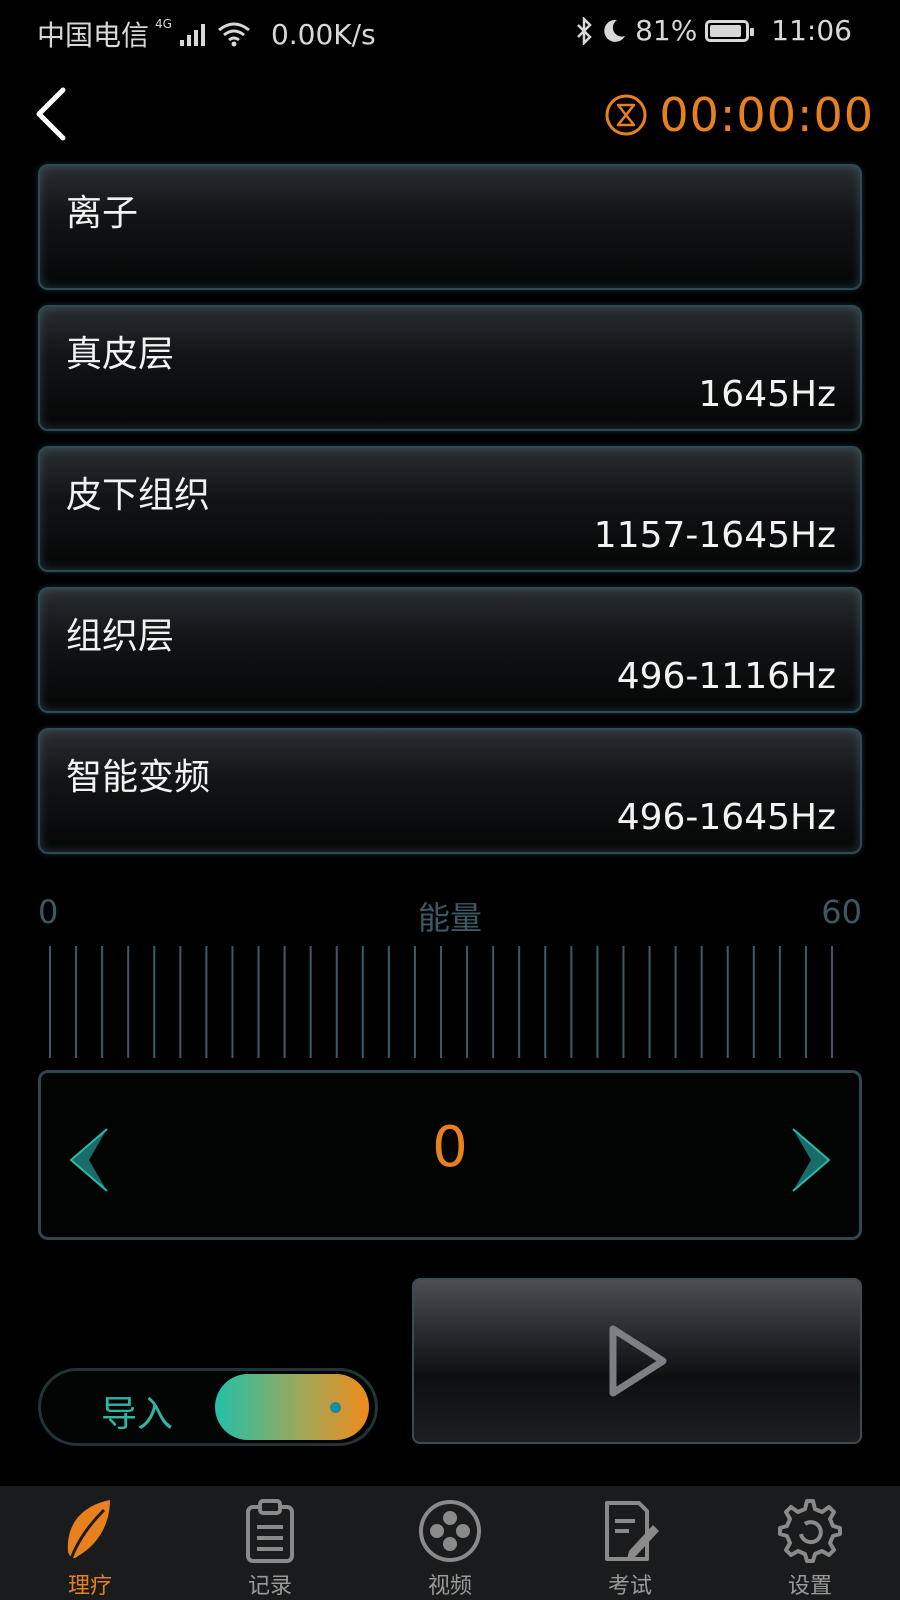  Describe the element at coordinates (102, 213) in the screenshot. I see `mode-title: 离子` at that location.